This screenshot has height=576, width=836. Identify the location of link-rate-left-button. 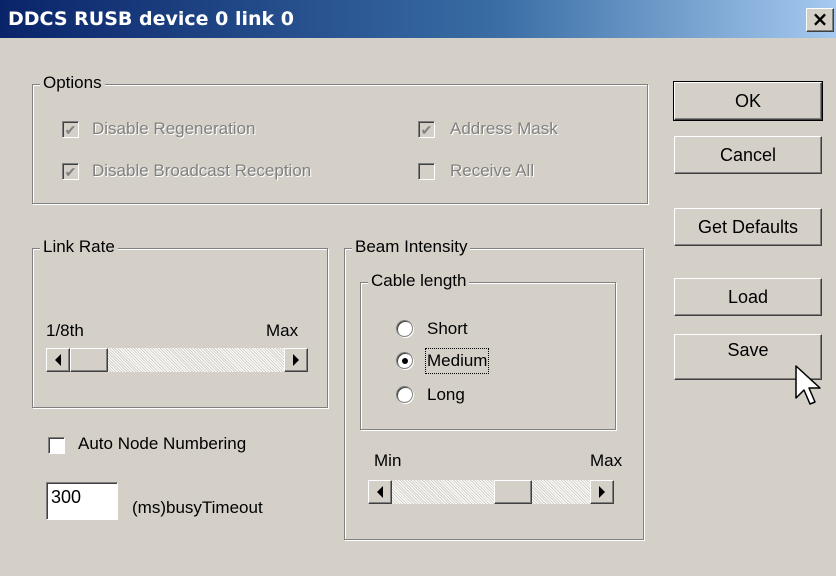
(58, 360).